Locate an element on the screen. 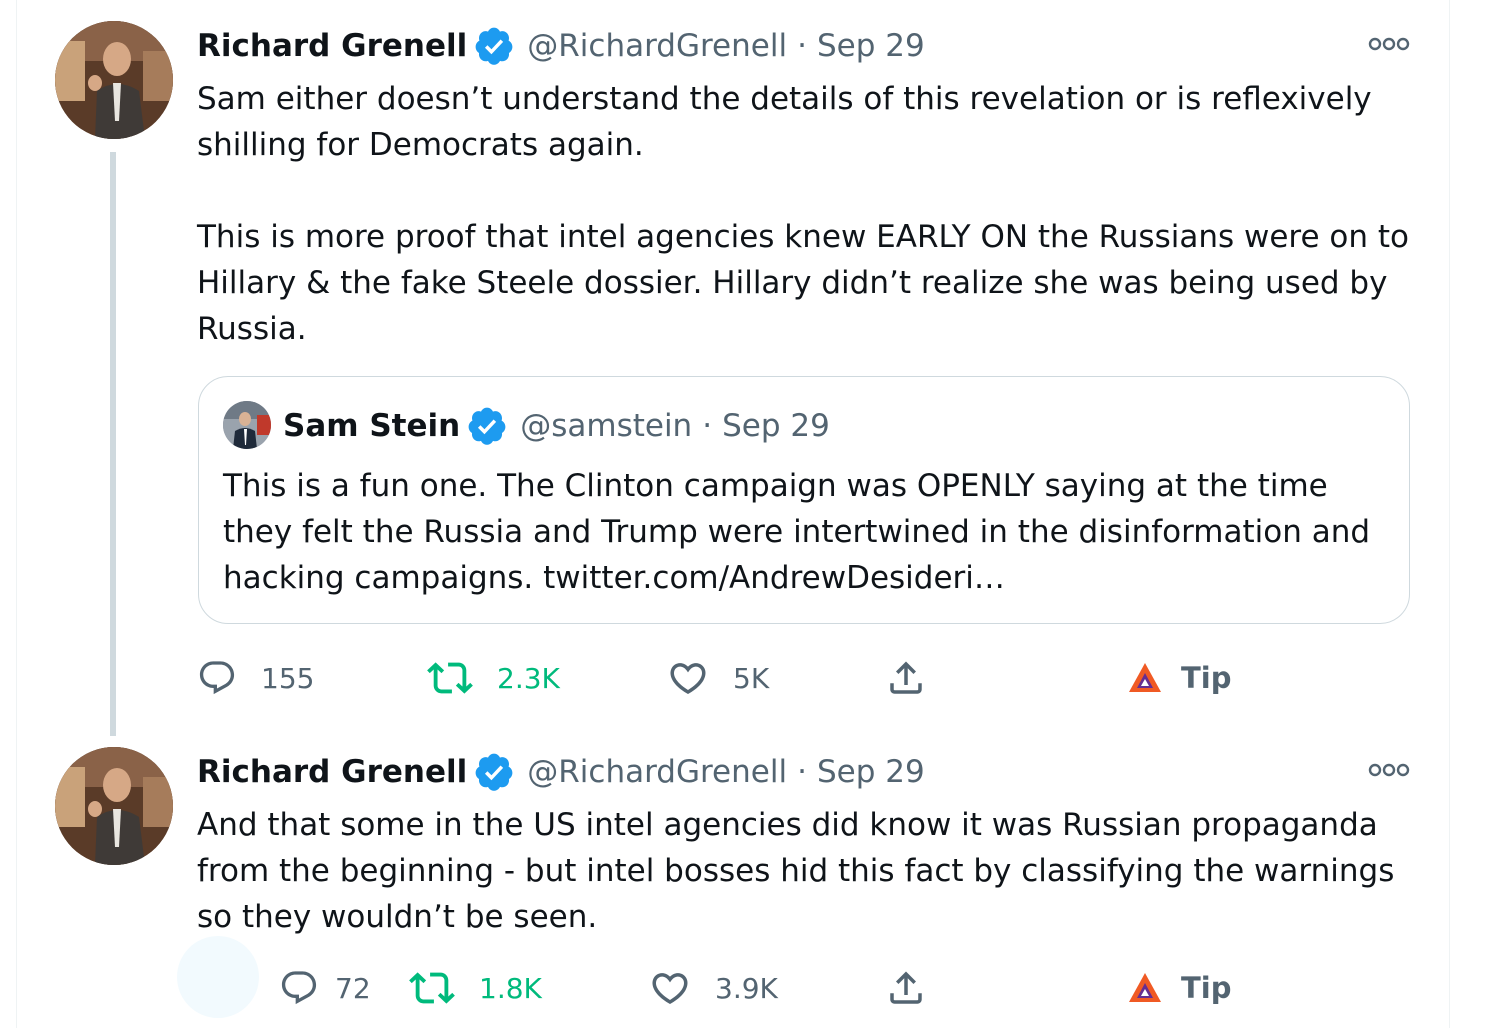  tweet-actions-bar: 72 1.8K 3.9K Tip is located at coordinates (717, 977).